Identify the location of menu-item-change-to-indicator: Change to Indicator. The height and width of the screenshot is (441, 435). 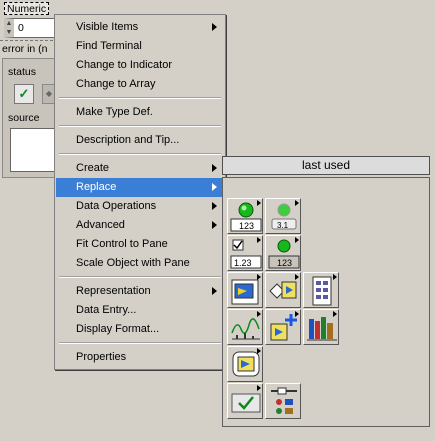
(140, 65).